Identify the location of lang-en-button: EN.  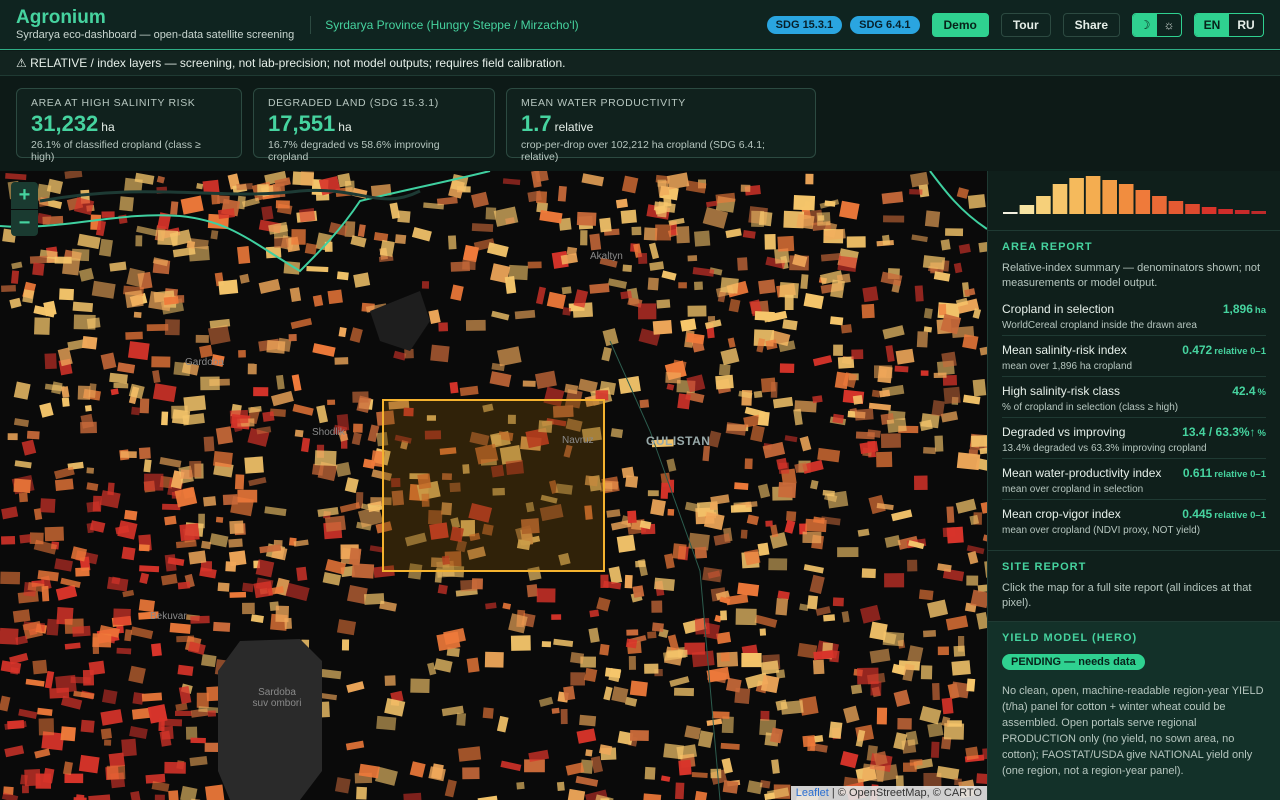
(1212, 24).